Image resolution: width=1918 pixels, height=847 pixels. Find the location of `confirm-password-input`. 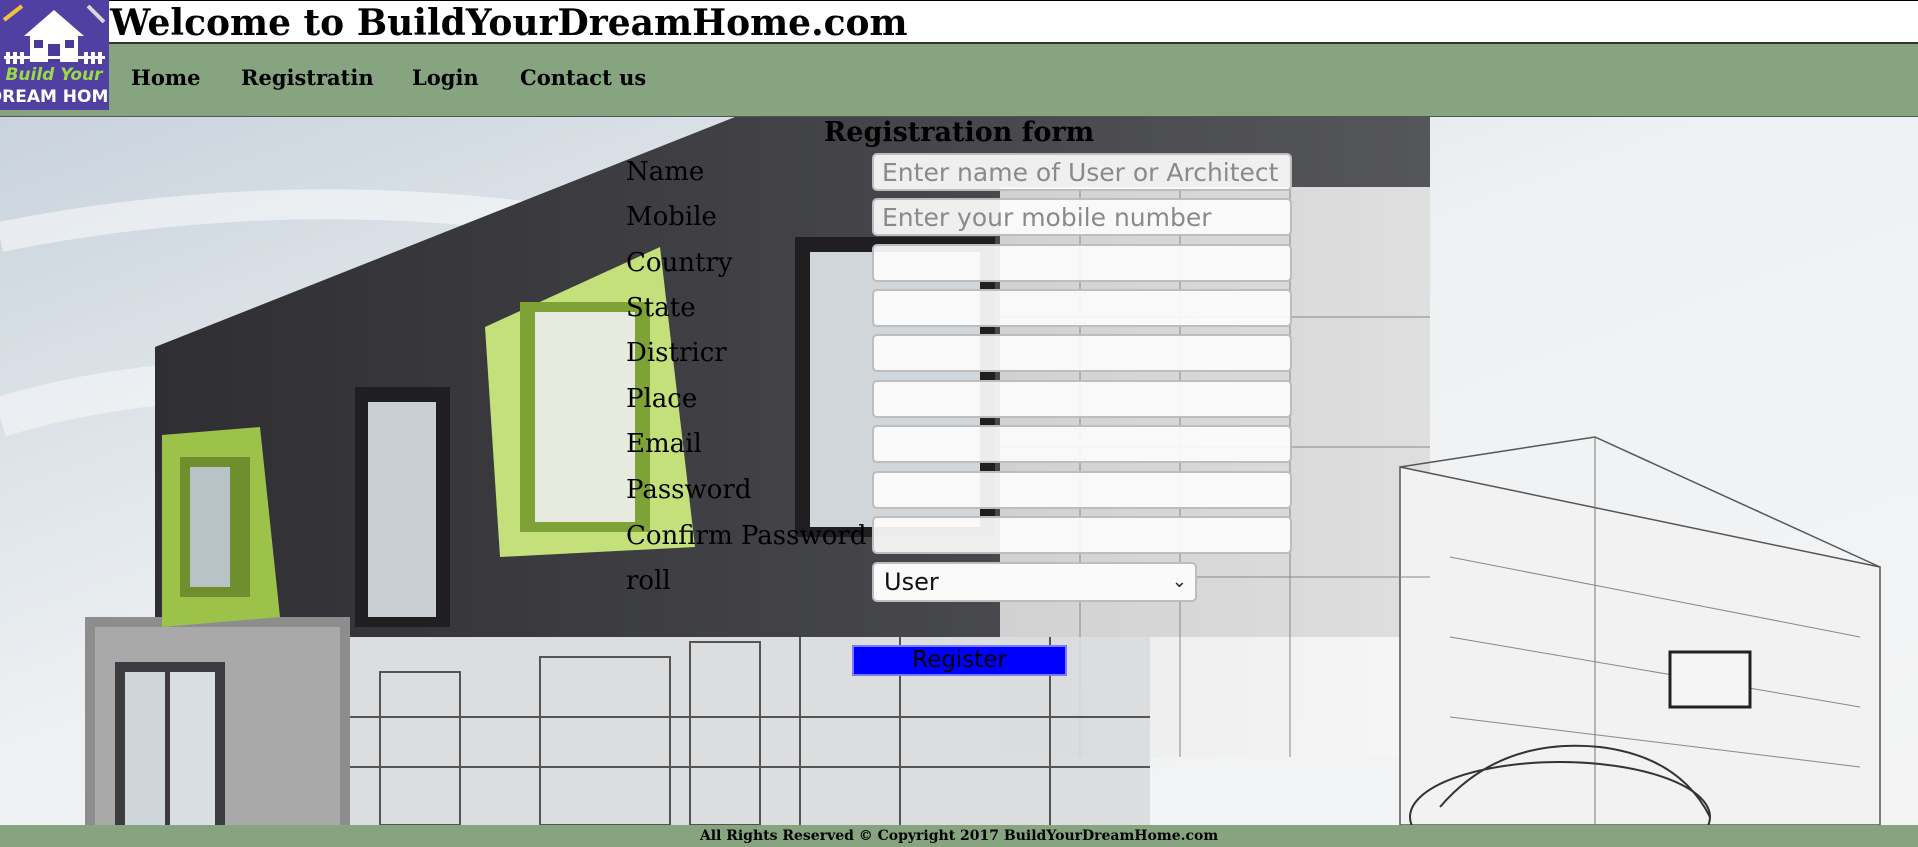

confirm-password-input is located at coordinates (1082, 535).